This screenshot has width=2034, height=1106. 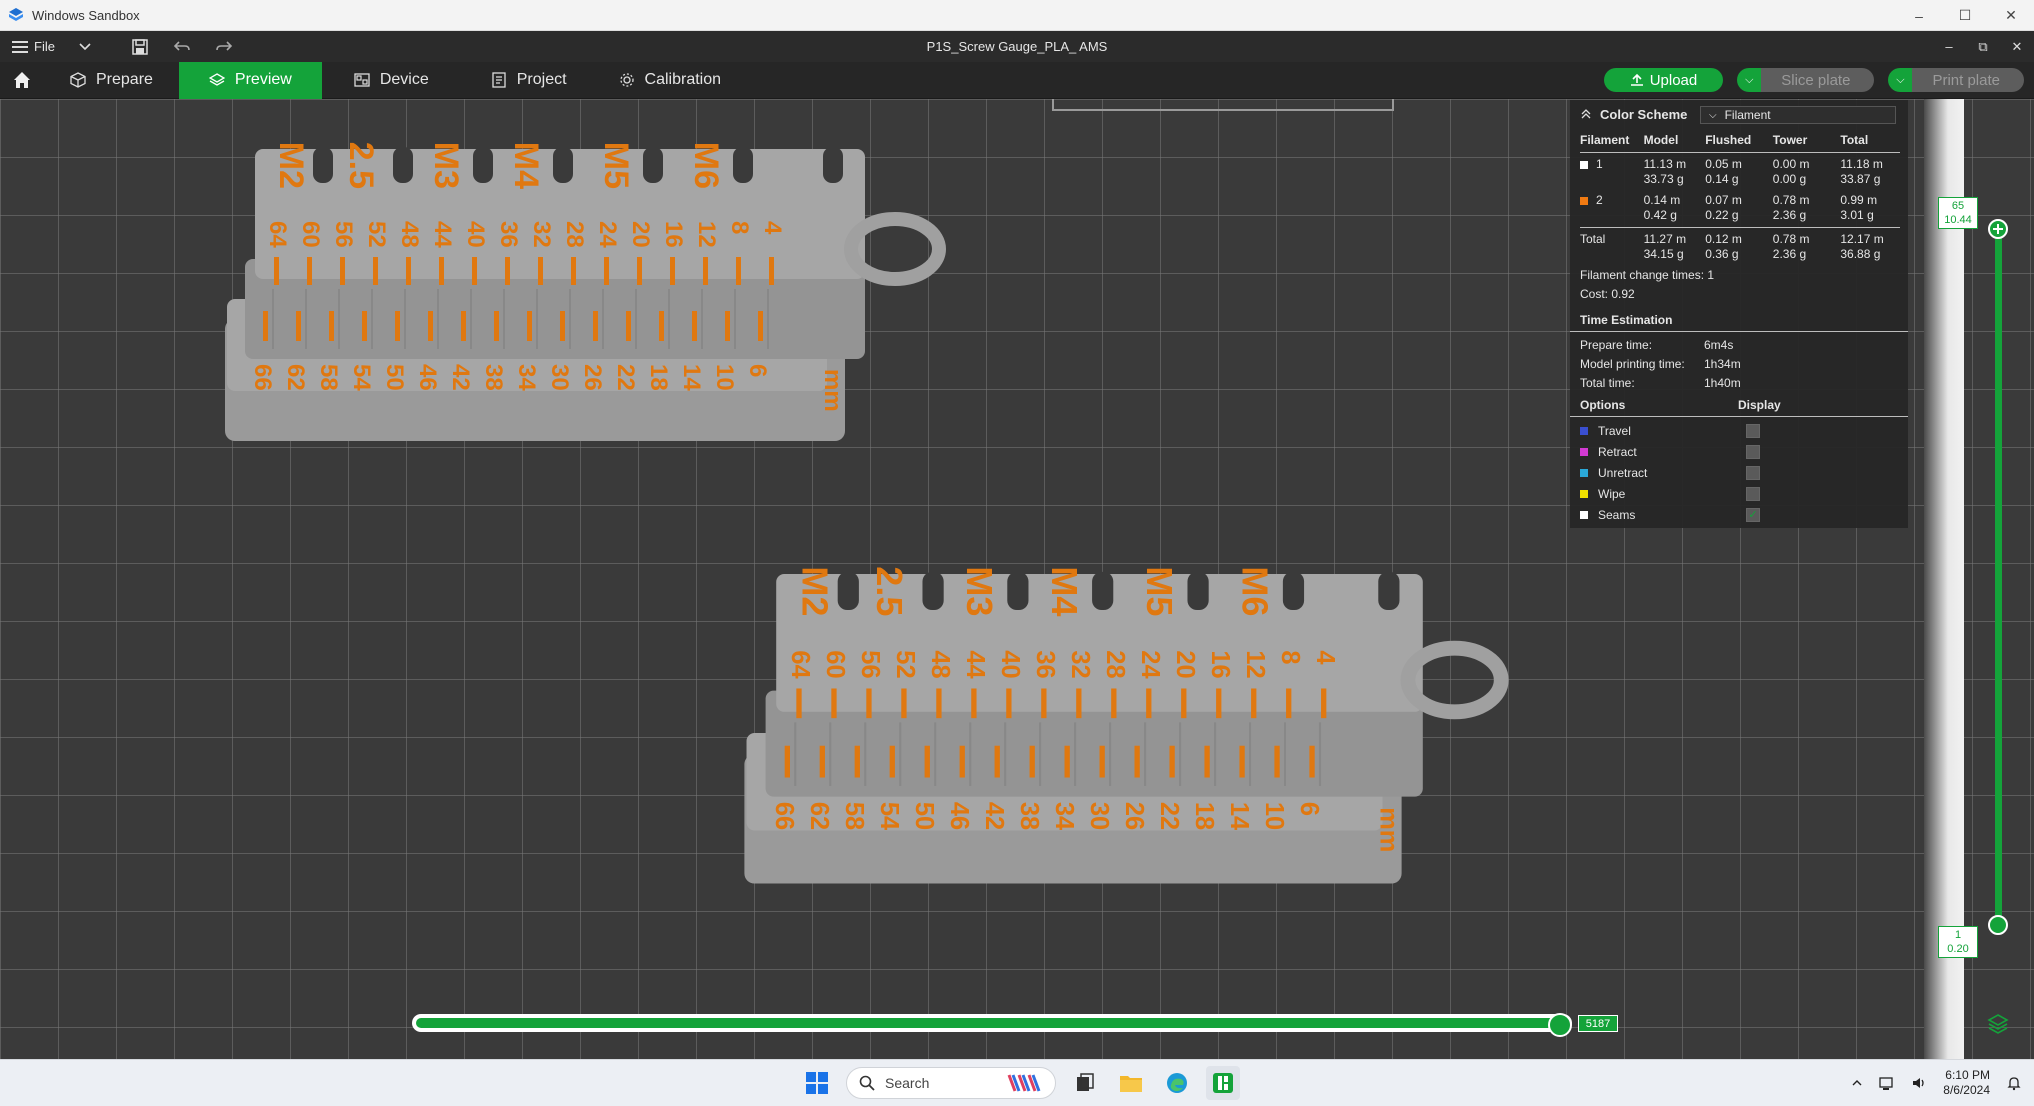 I want to click on app-minimize-button: –, so click(x=1949, y=46).